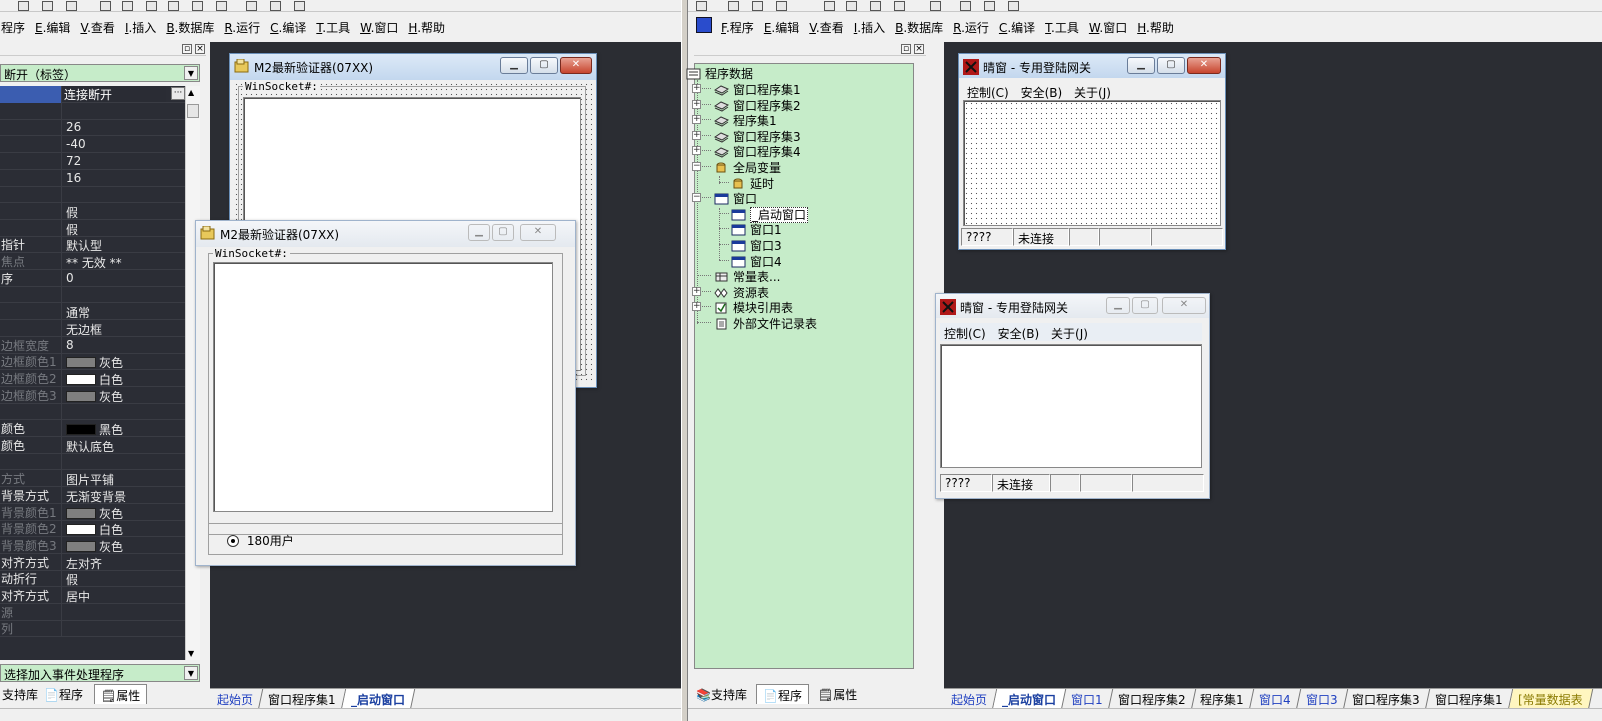 The image size is (1602, 721). What do you see at coordinates (92, 245) in the screenshot?
I see `property-row: 指针 默认型` at bounding box center [92, 245].